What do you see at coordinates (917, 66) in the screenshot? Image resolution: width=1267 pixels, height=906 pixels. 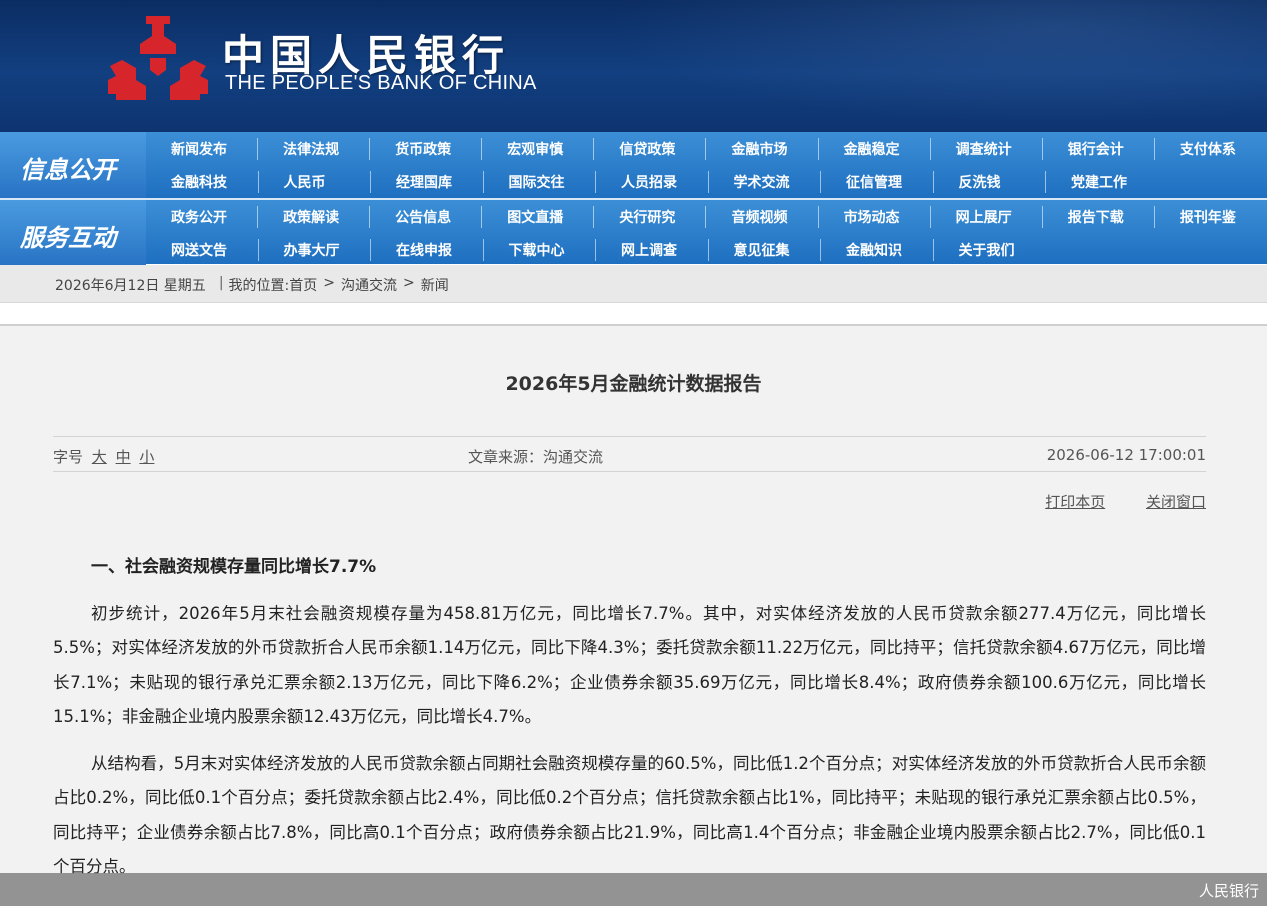 I see `header-glow` at bounding box center [917, 66].